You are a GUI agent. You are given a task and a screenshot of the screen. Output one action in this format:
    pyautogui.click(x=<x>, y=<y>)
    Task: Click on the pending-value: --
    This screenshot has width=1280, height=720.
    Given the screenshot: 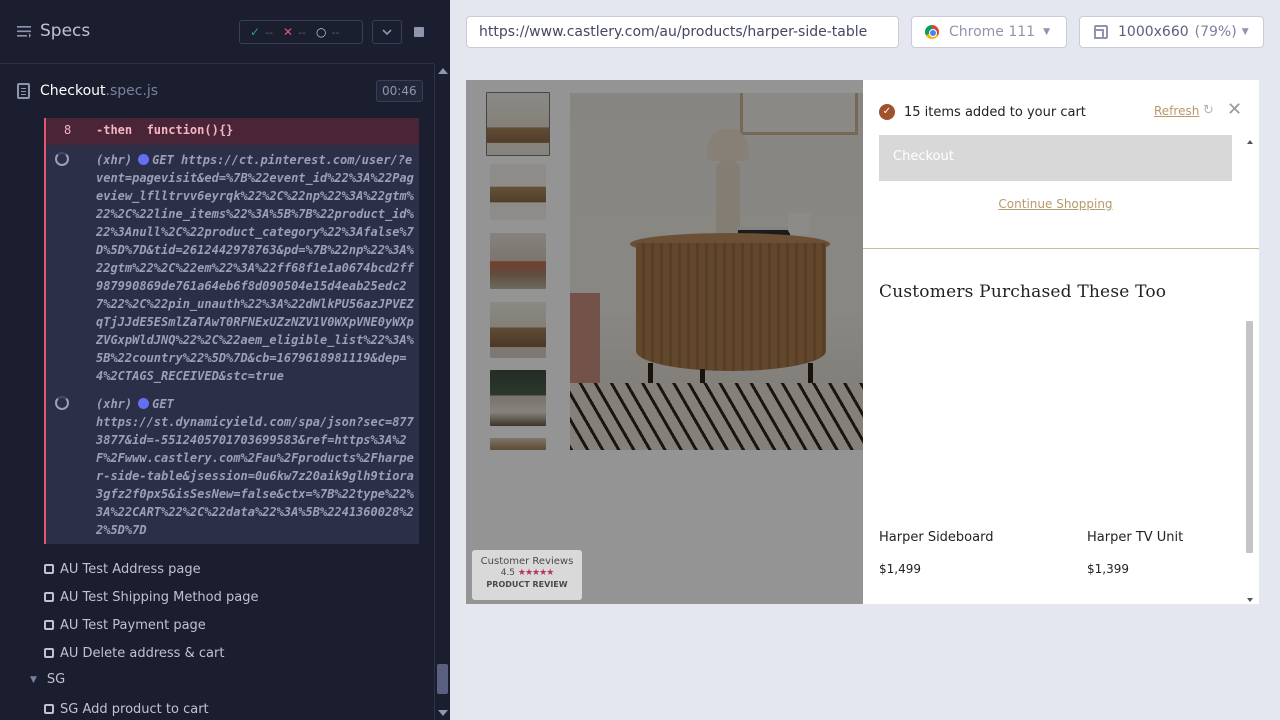 What is the action you would take?
    pyautogui.click(x=335, y=32)
    